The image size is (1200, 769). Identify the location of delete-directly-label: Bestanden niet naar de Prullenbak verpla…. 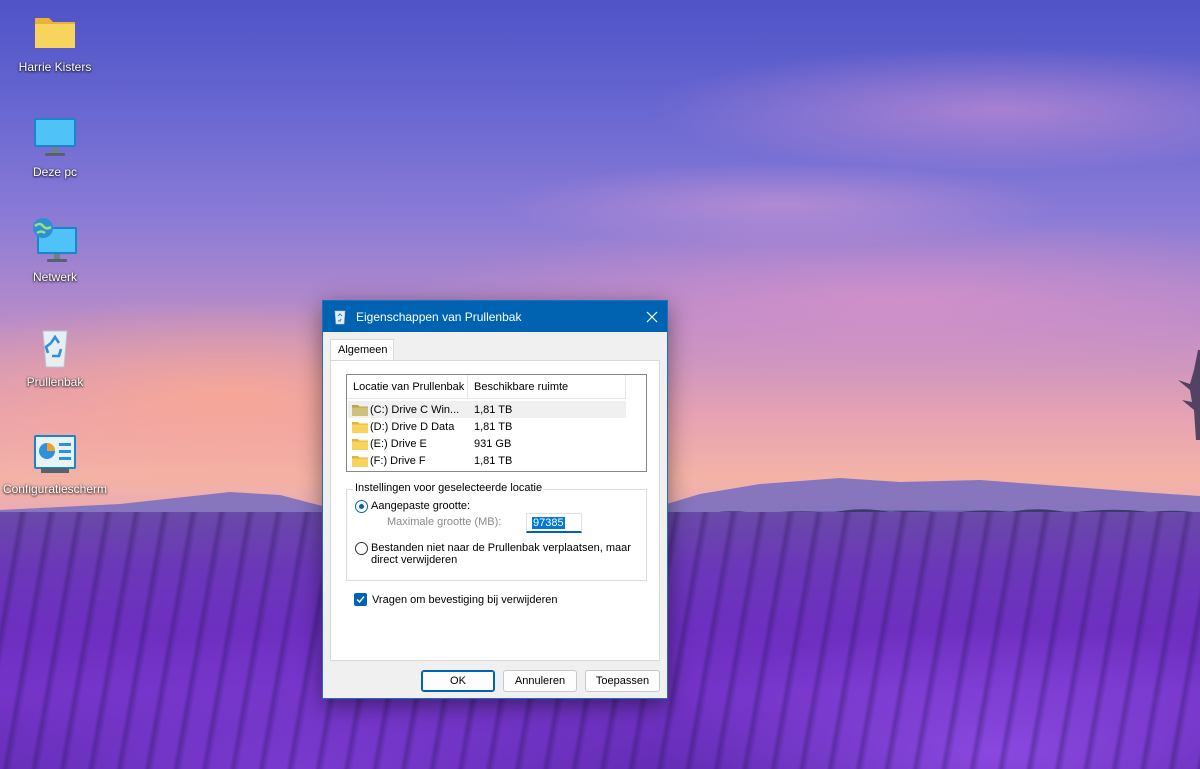
(501, 554).